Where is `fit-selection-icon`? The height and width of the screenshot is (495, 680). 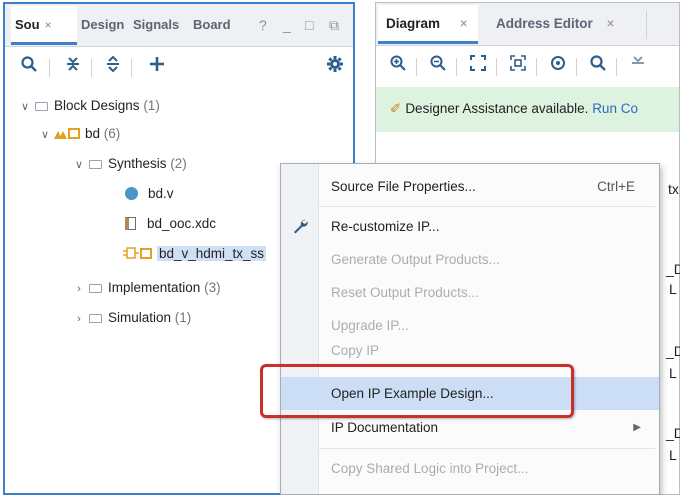 fit-selection-icon is located at coordinates (518, 66).